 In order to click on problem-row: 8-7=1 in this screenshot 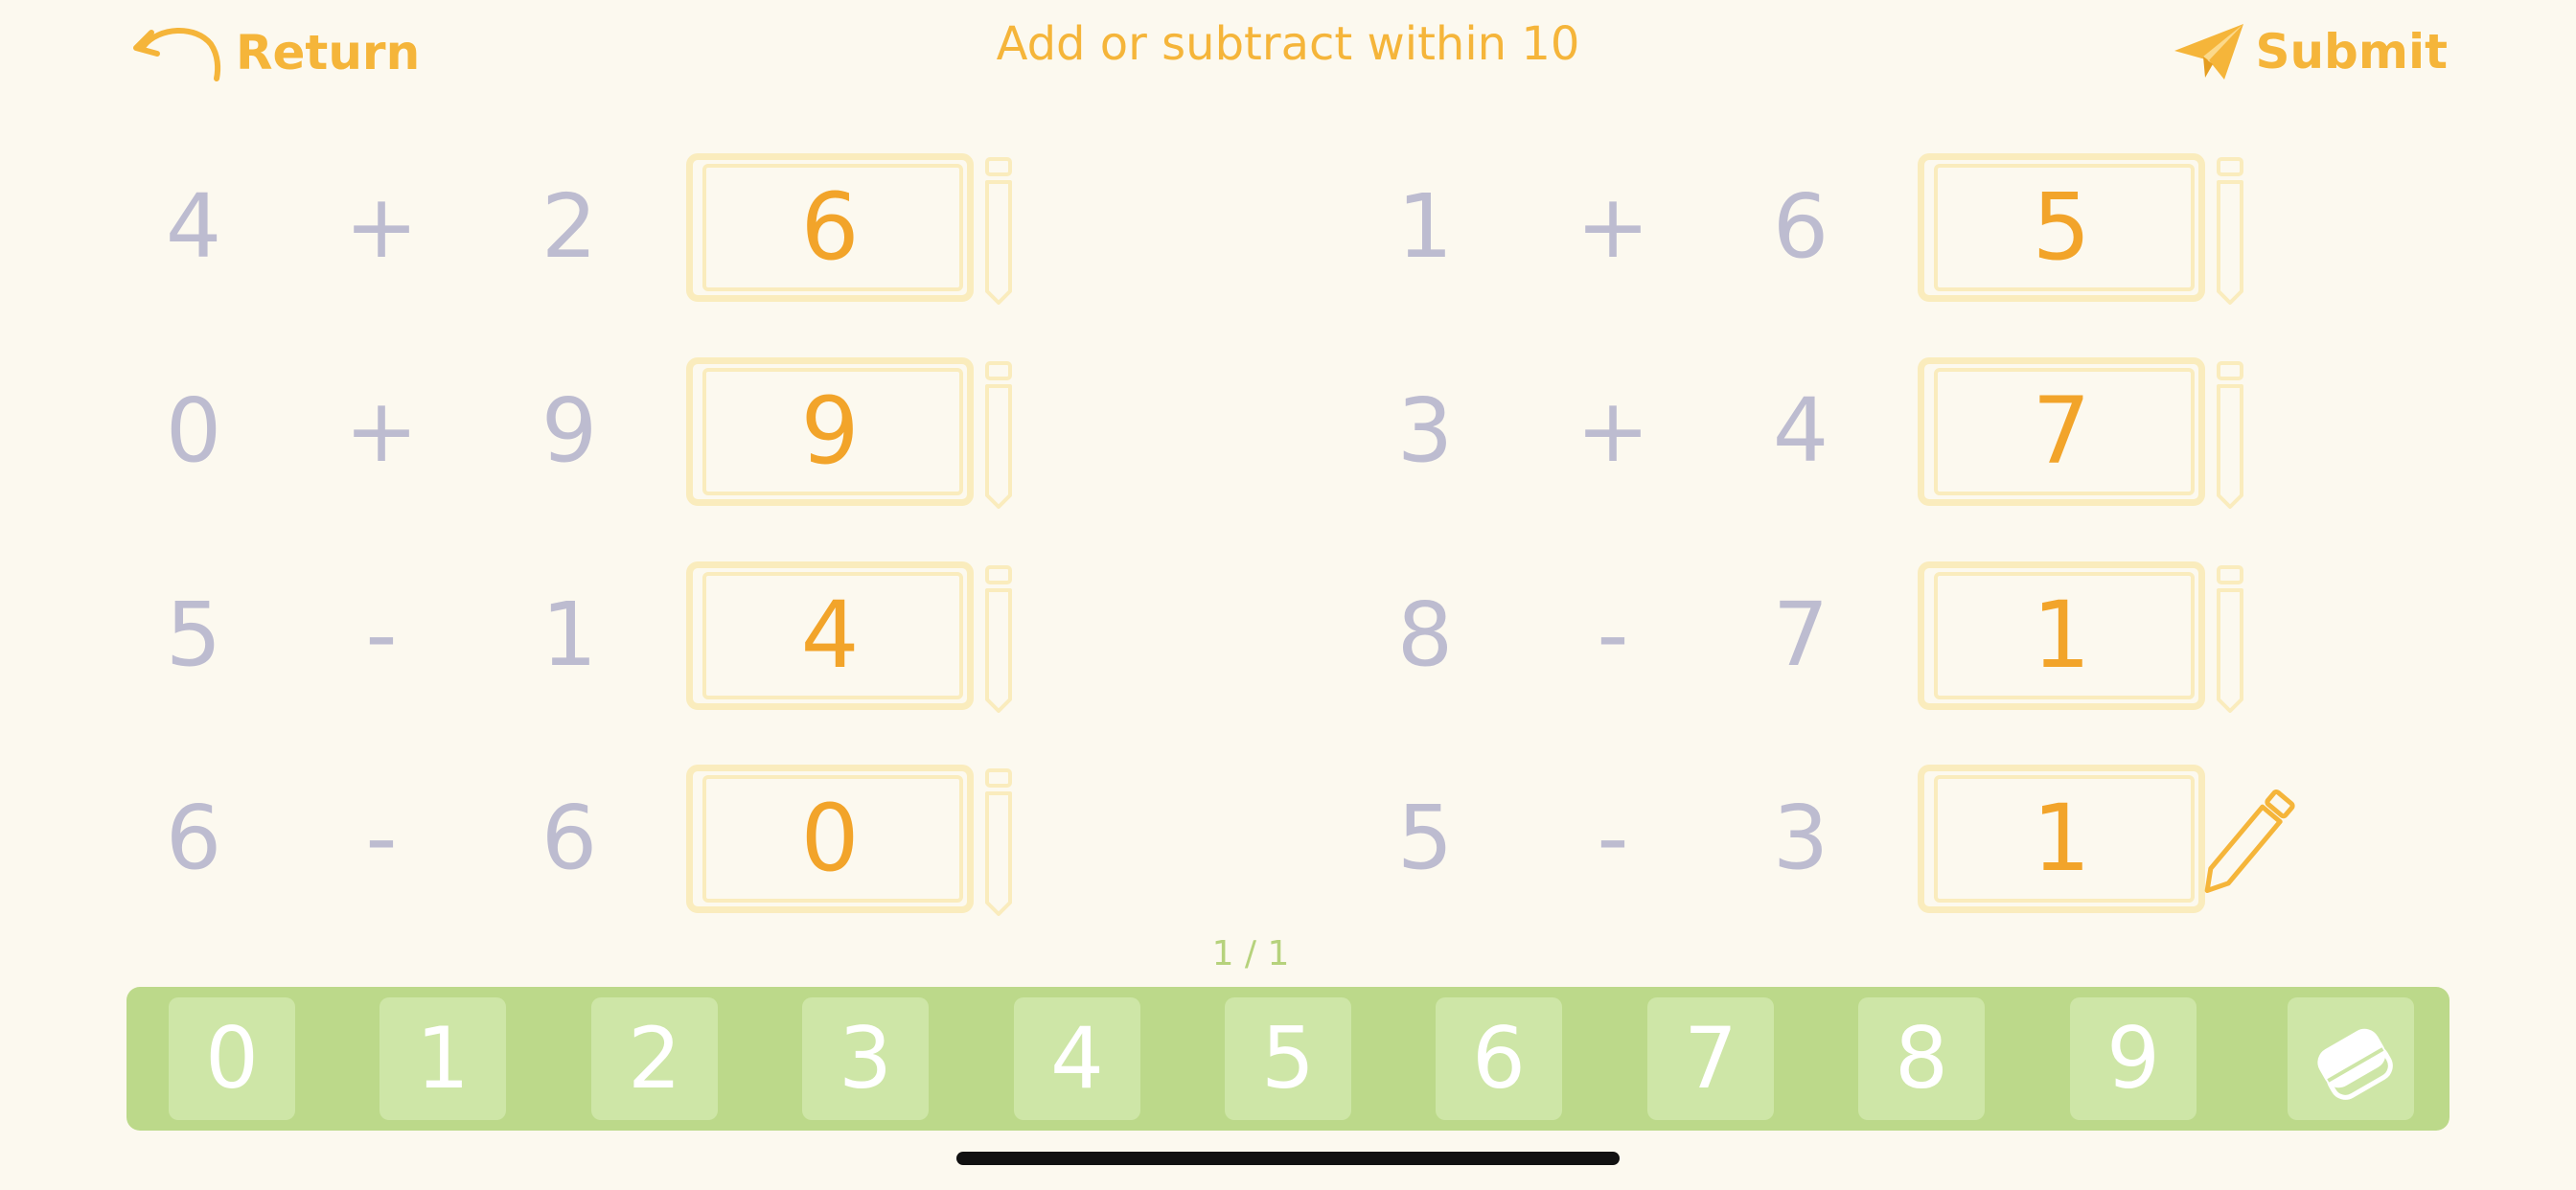, I will do `click(1895, 636)`.